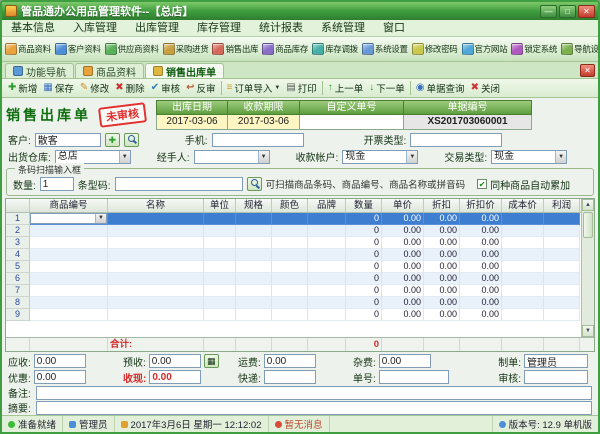 This screenshot has width=600, height=434. What do you see at coordinates (293, 291) in the screenshot?
I see `grid-row: 7 0 0.00 0.00 0.00` at bounding box center [293, 291].